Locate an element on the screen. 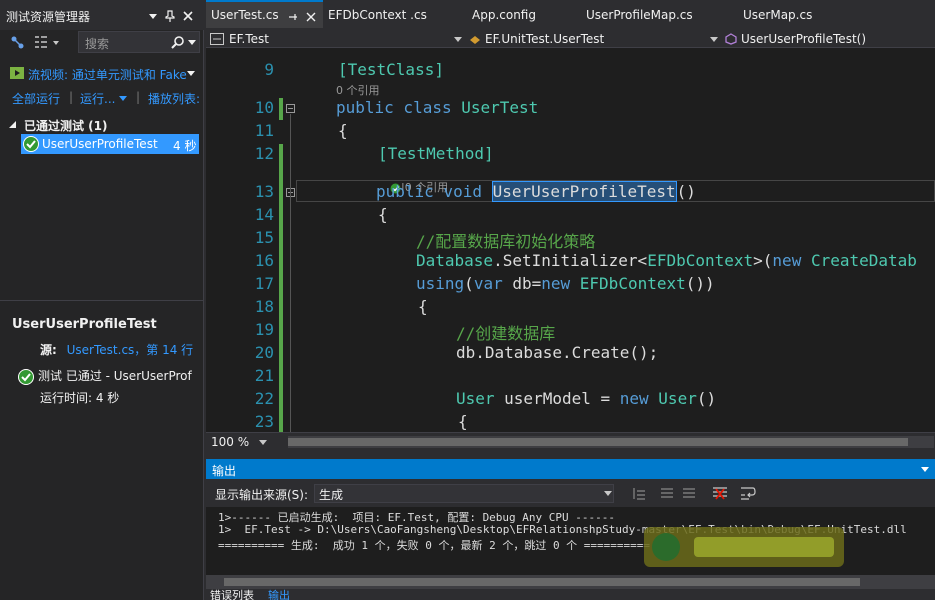 The height and width of the screenshot is (600, 935). search-icon is located at coordinates (178, 42).